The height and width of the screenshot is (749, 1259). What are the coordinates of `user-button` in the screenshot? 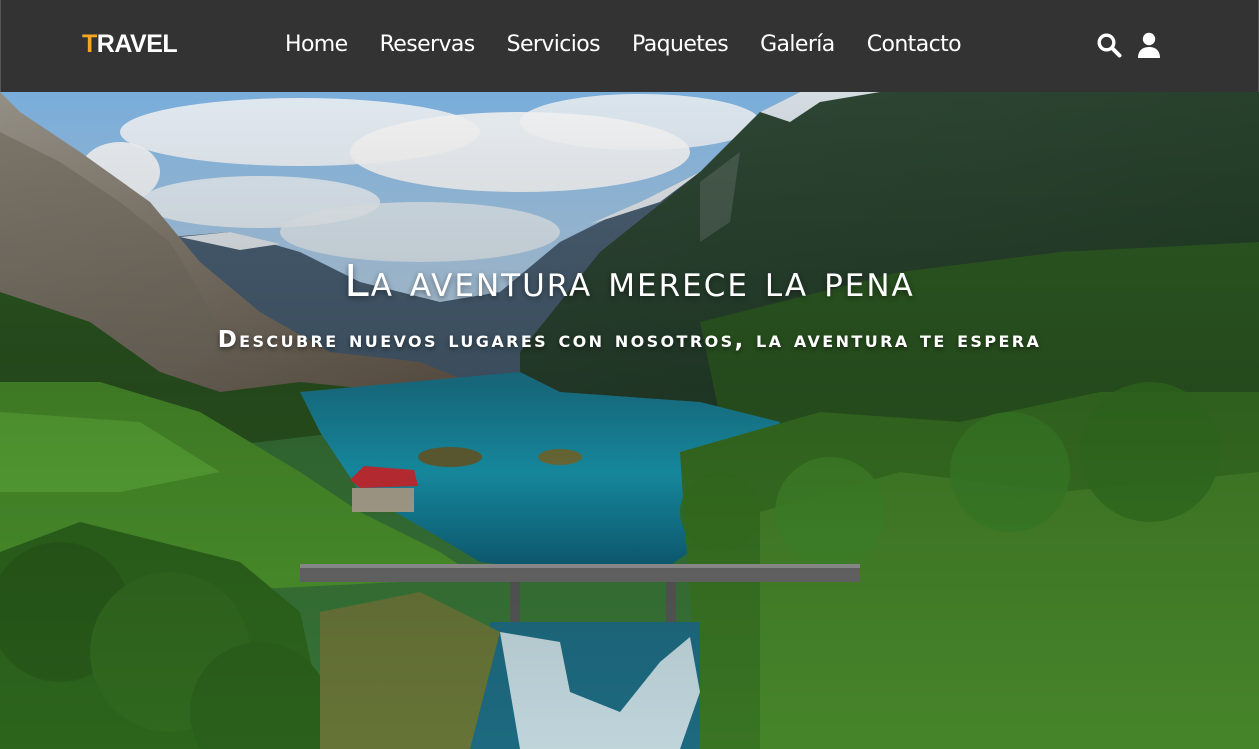 It's located at (1149, 45).